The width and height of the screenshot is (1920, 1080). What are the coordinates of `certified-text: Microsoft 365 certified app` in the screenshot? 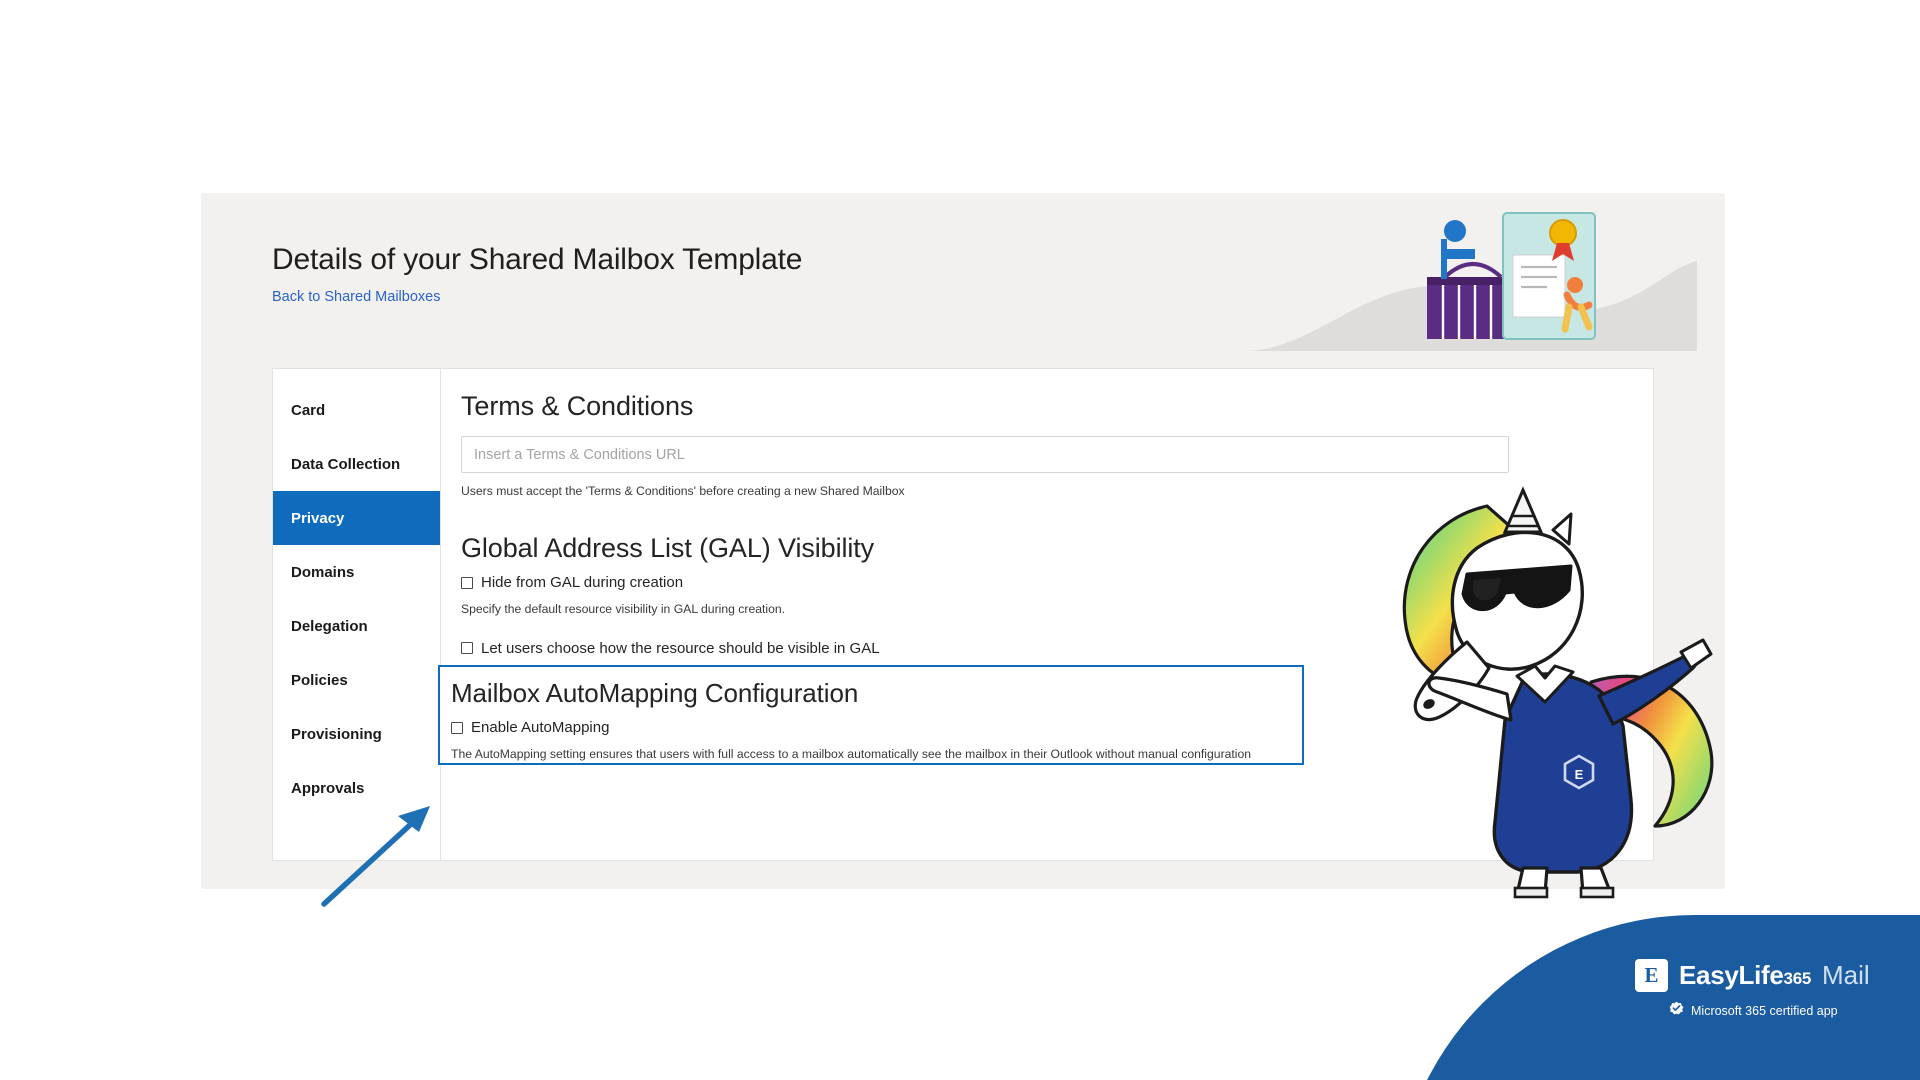 It's located at (1764, 1011).